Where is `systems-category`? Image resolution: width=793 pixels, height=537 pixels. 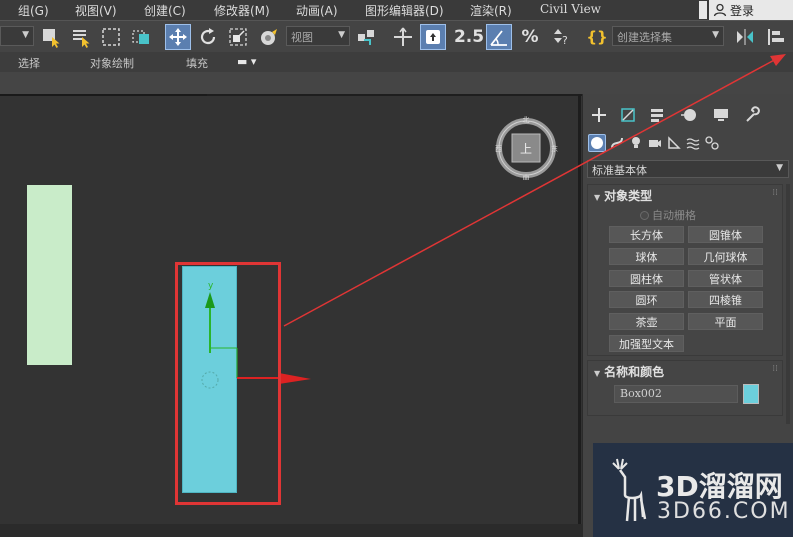
systems-category is located at coordinates (712, 143).